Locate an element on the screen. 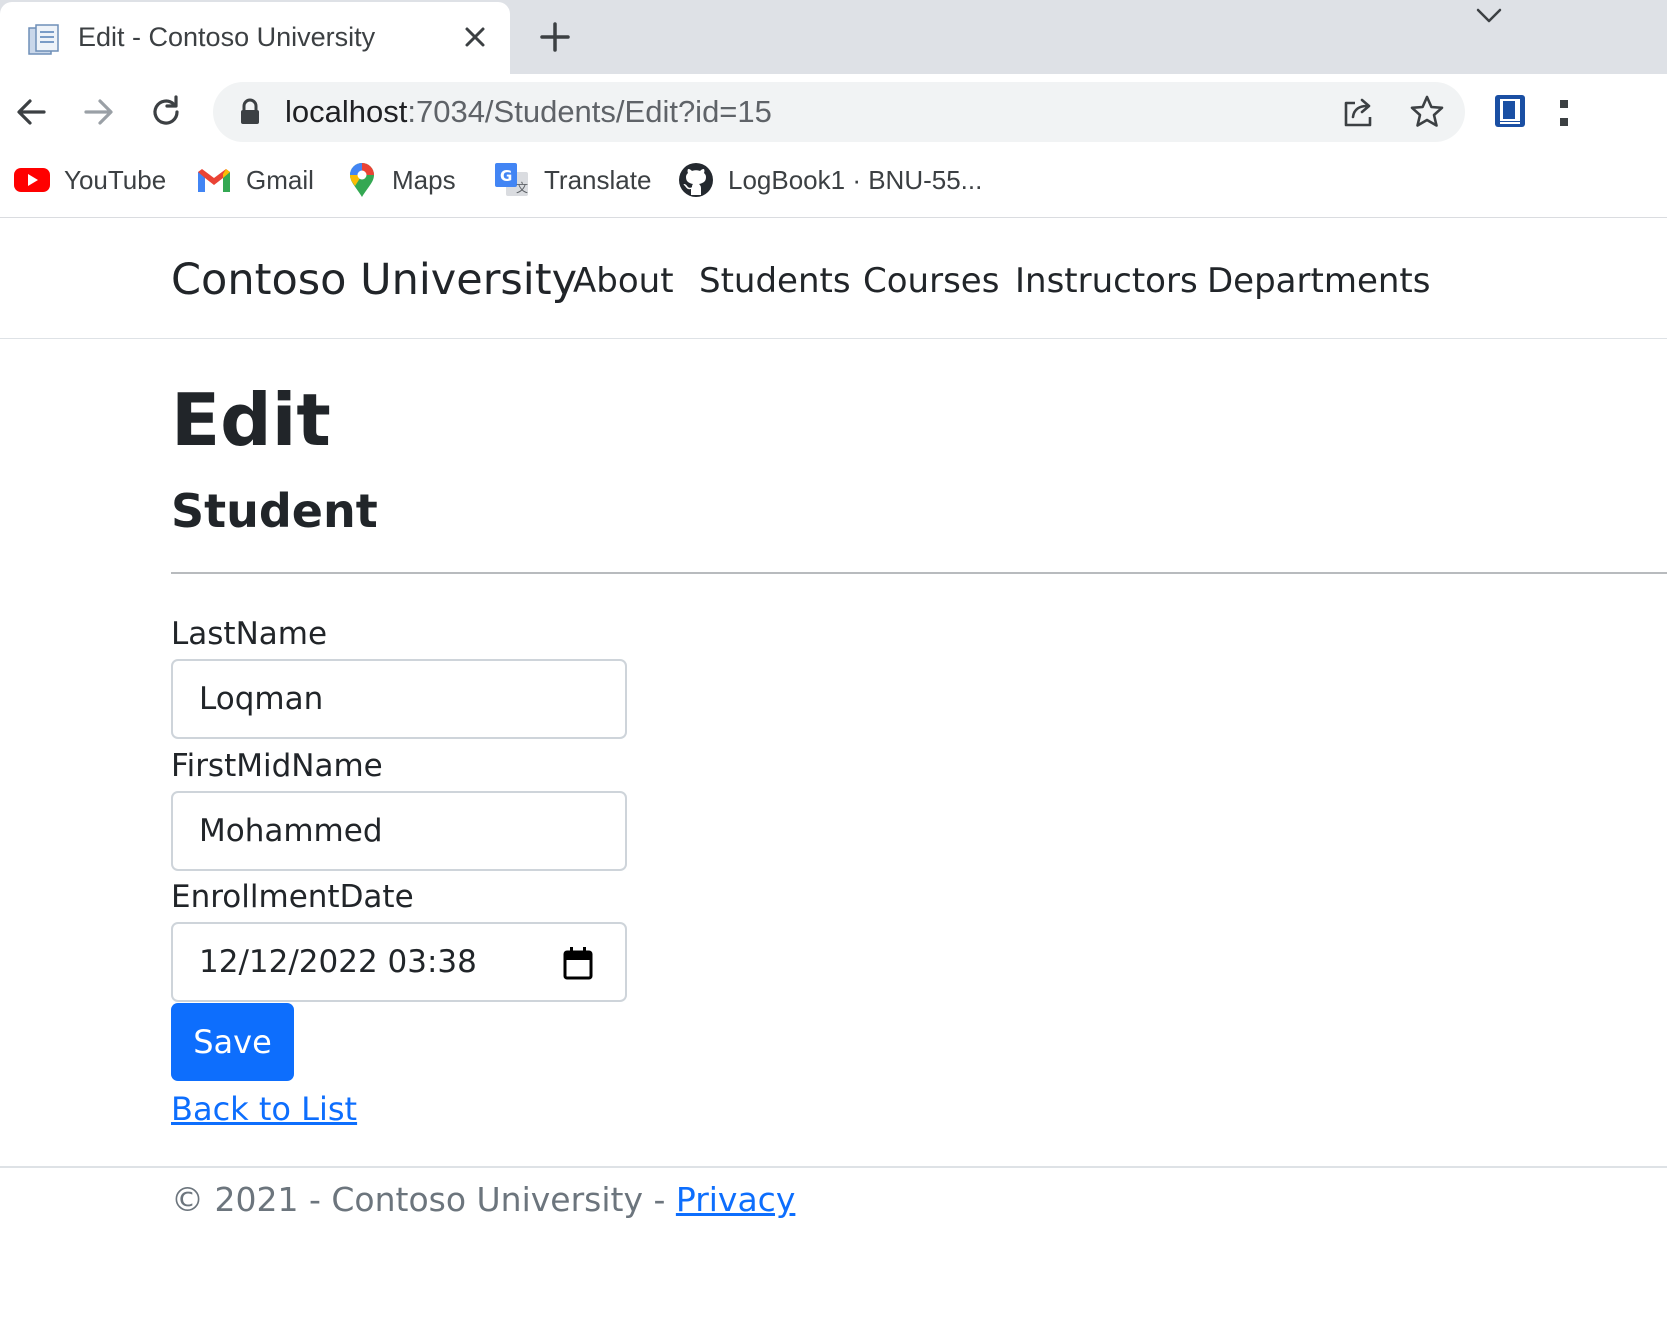 The image size is (1667, 1336). address-bar: localhost:7034/Students/Edit?id=15 is located at coordinates (839, 112).